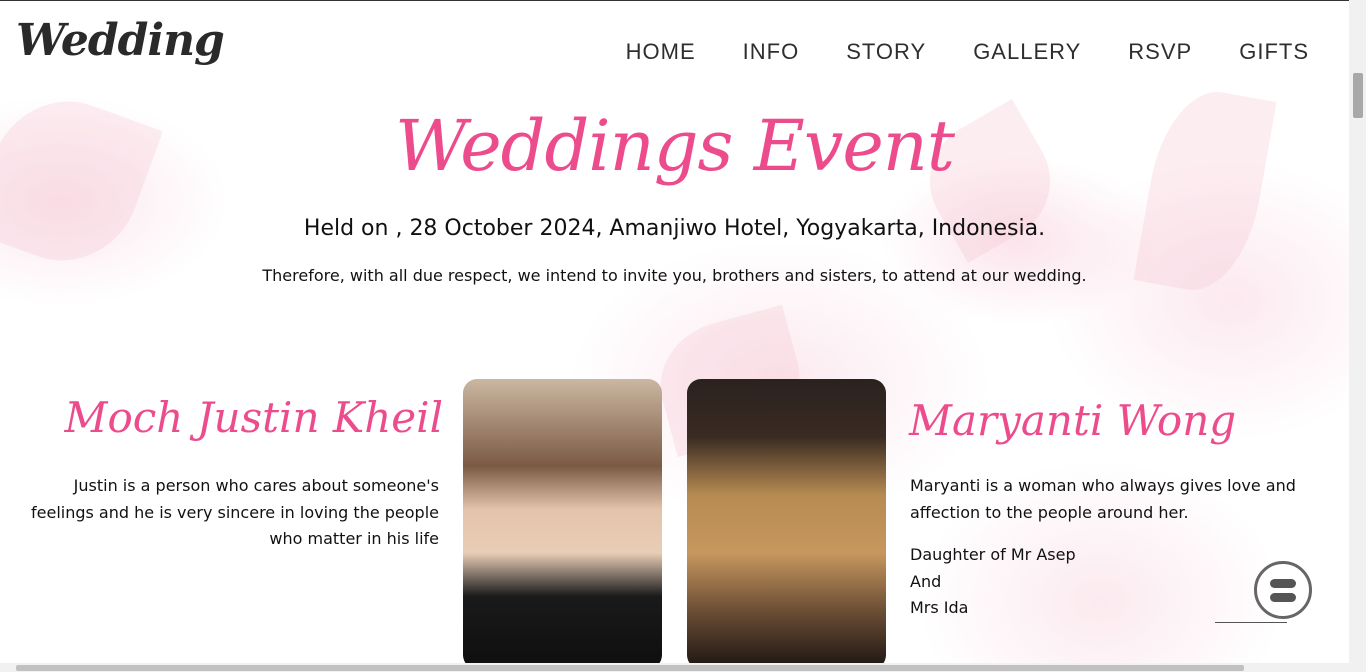  What do you see at coordinates (786, 521) in the screenshot?
I see `bride-photo` at bounding box center [786, 521].